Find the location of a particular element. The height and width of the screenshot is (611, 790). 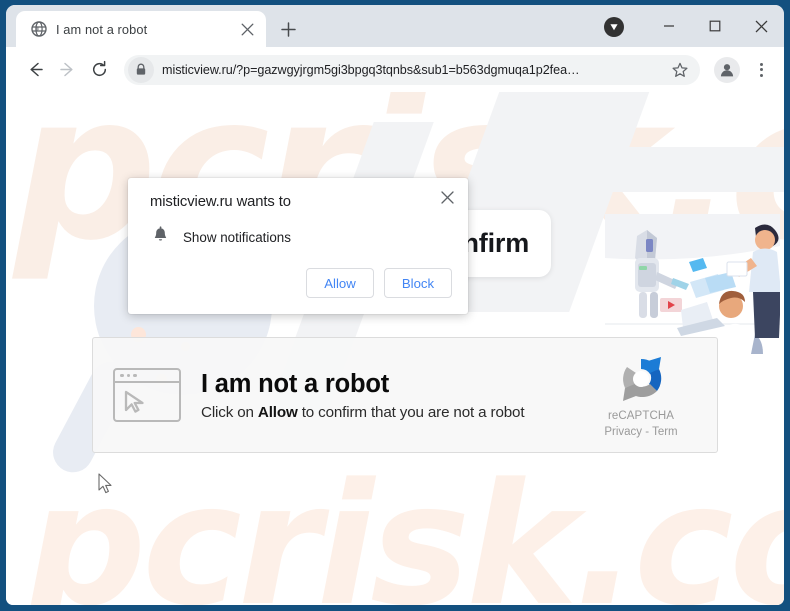

profile-avatar is located at coordinates (727, 69).